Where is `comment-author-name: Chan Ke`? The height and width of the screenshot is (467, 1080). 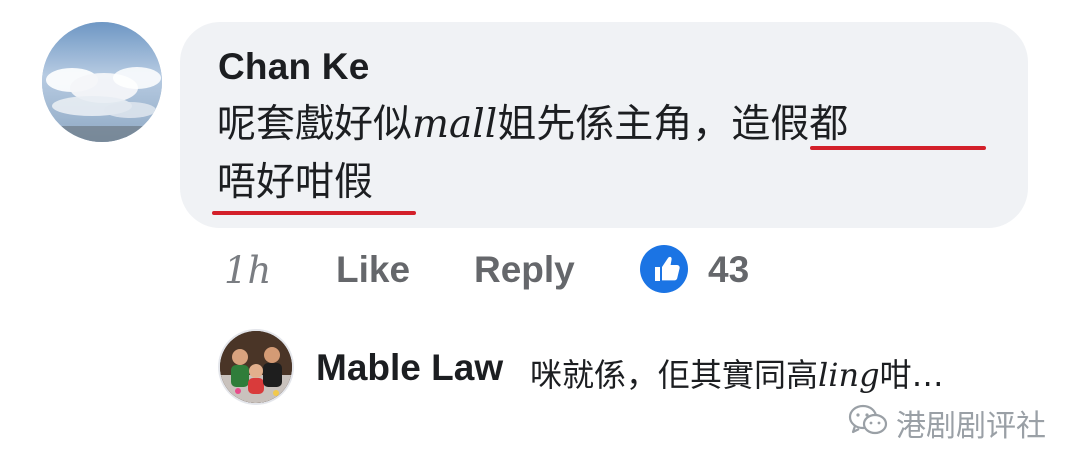 comment-author-name: Chan Ke is located at coordinates (293, 67).